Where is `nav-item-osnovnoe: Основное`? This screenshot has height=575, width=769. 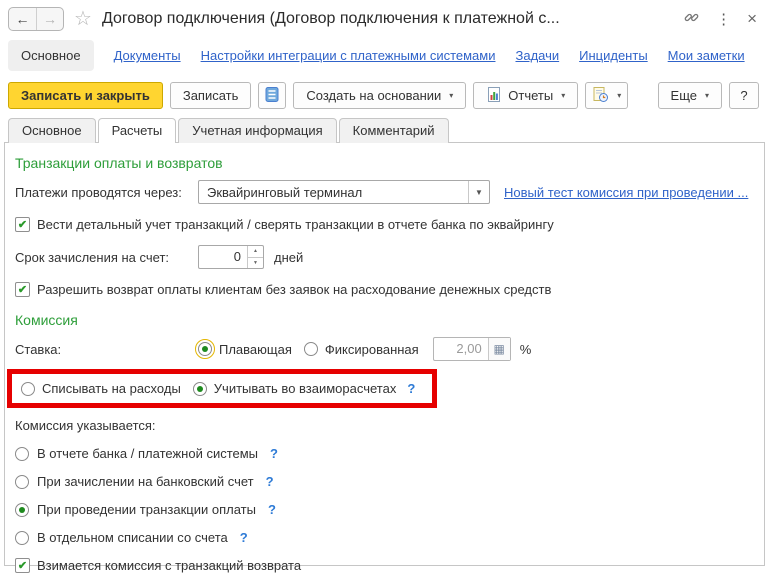
nav-item-osnovnoe: Основное is located at coordinates (51, 55).